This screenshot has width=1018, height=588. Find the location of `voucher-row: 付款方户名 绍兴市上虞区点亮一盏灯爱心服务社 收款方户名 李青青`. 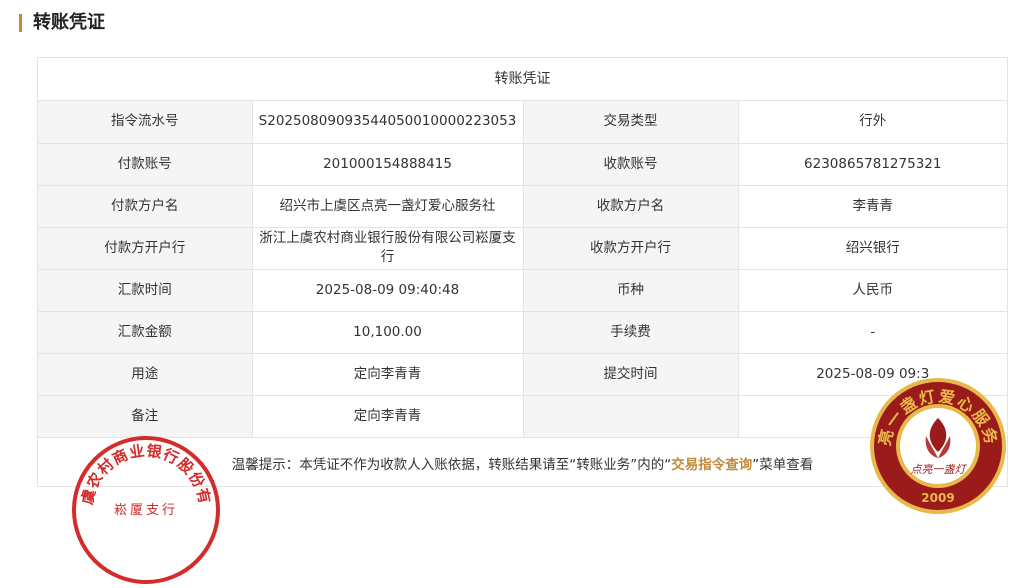

voucher-row: 付款方户名 绍兴市上虞区点亮一盏灯爱心服务社 收款方户名 李青青 is located at coordinates (522, 206).